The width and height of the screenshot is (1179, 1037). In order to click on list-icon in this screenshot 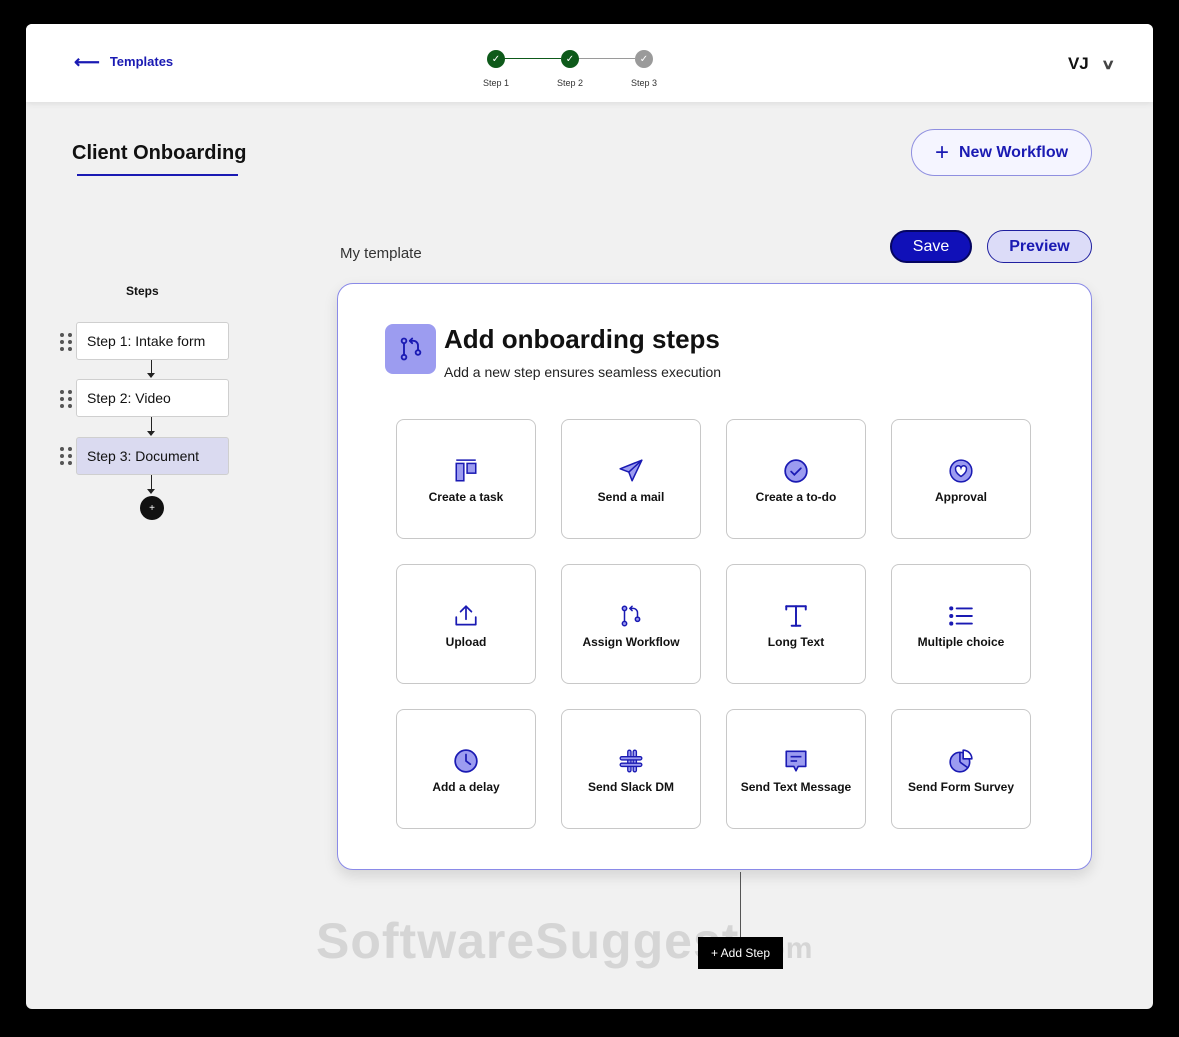, I will do `click(961, 616)`.